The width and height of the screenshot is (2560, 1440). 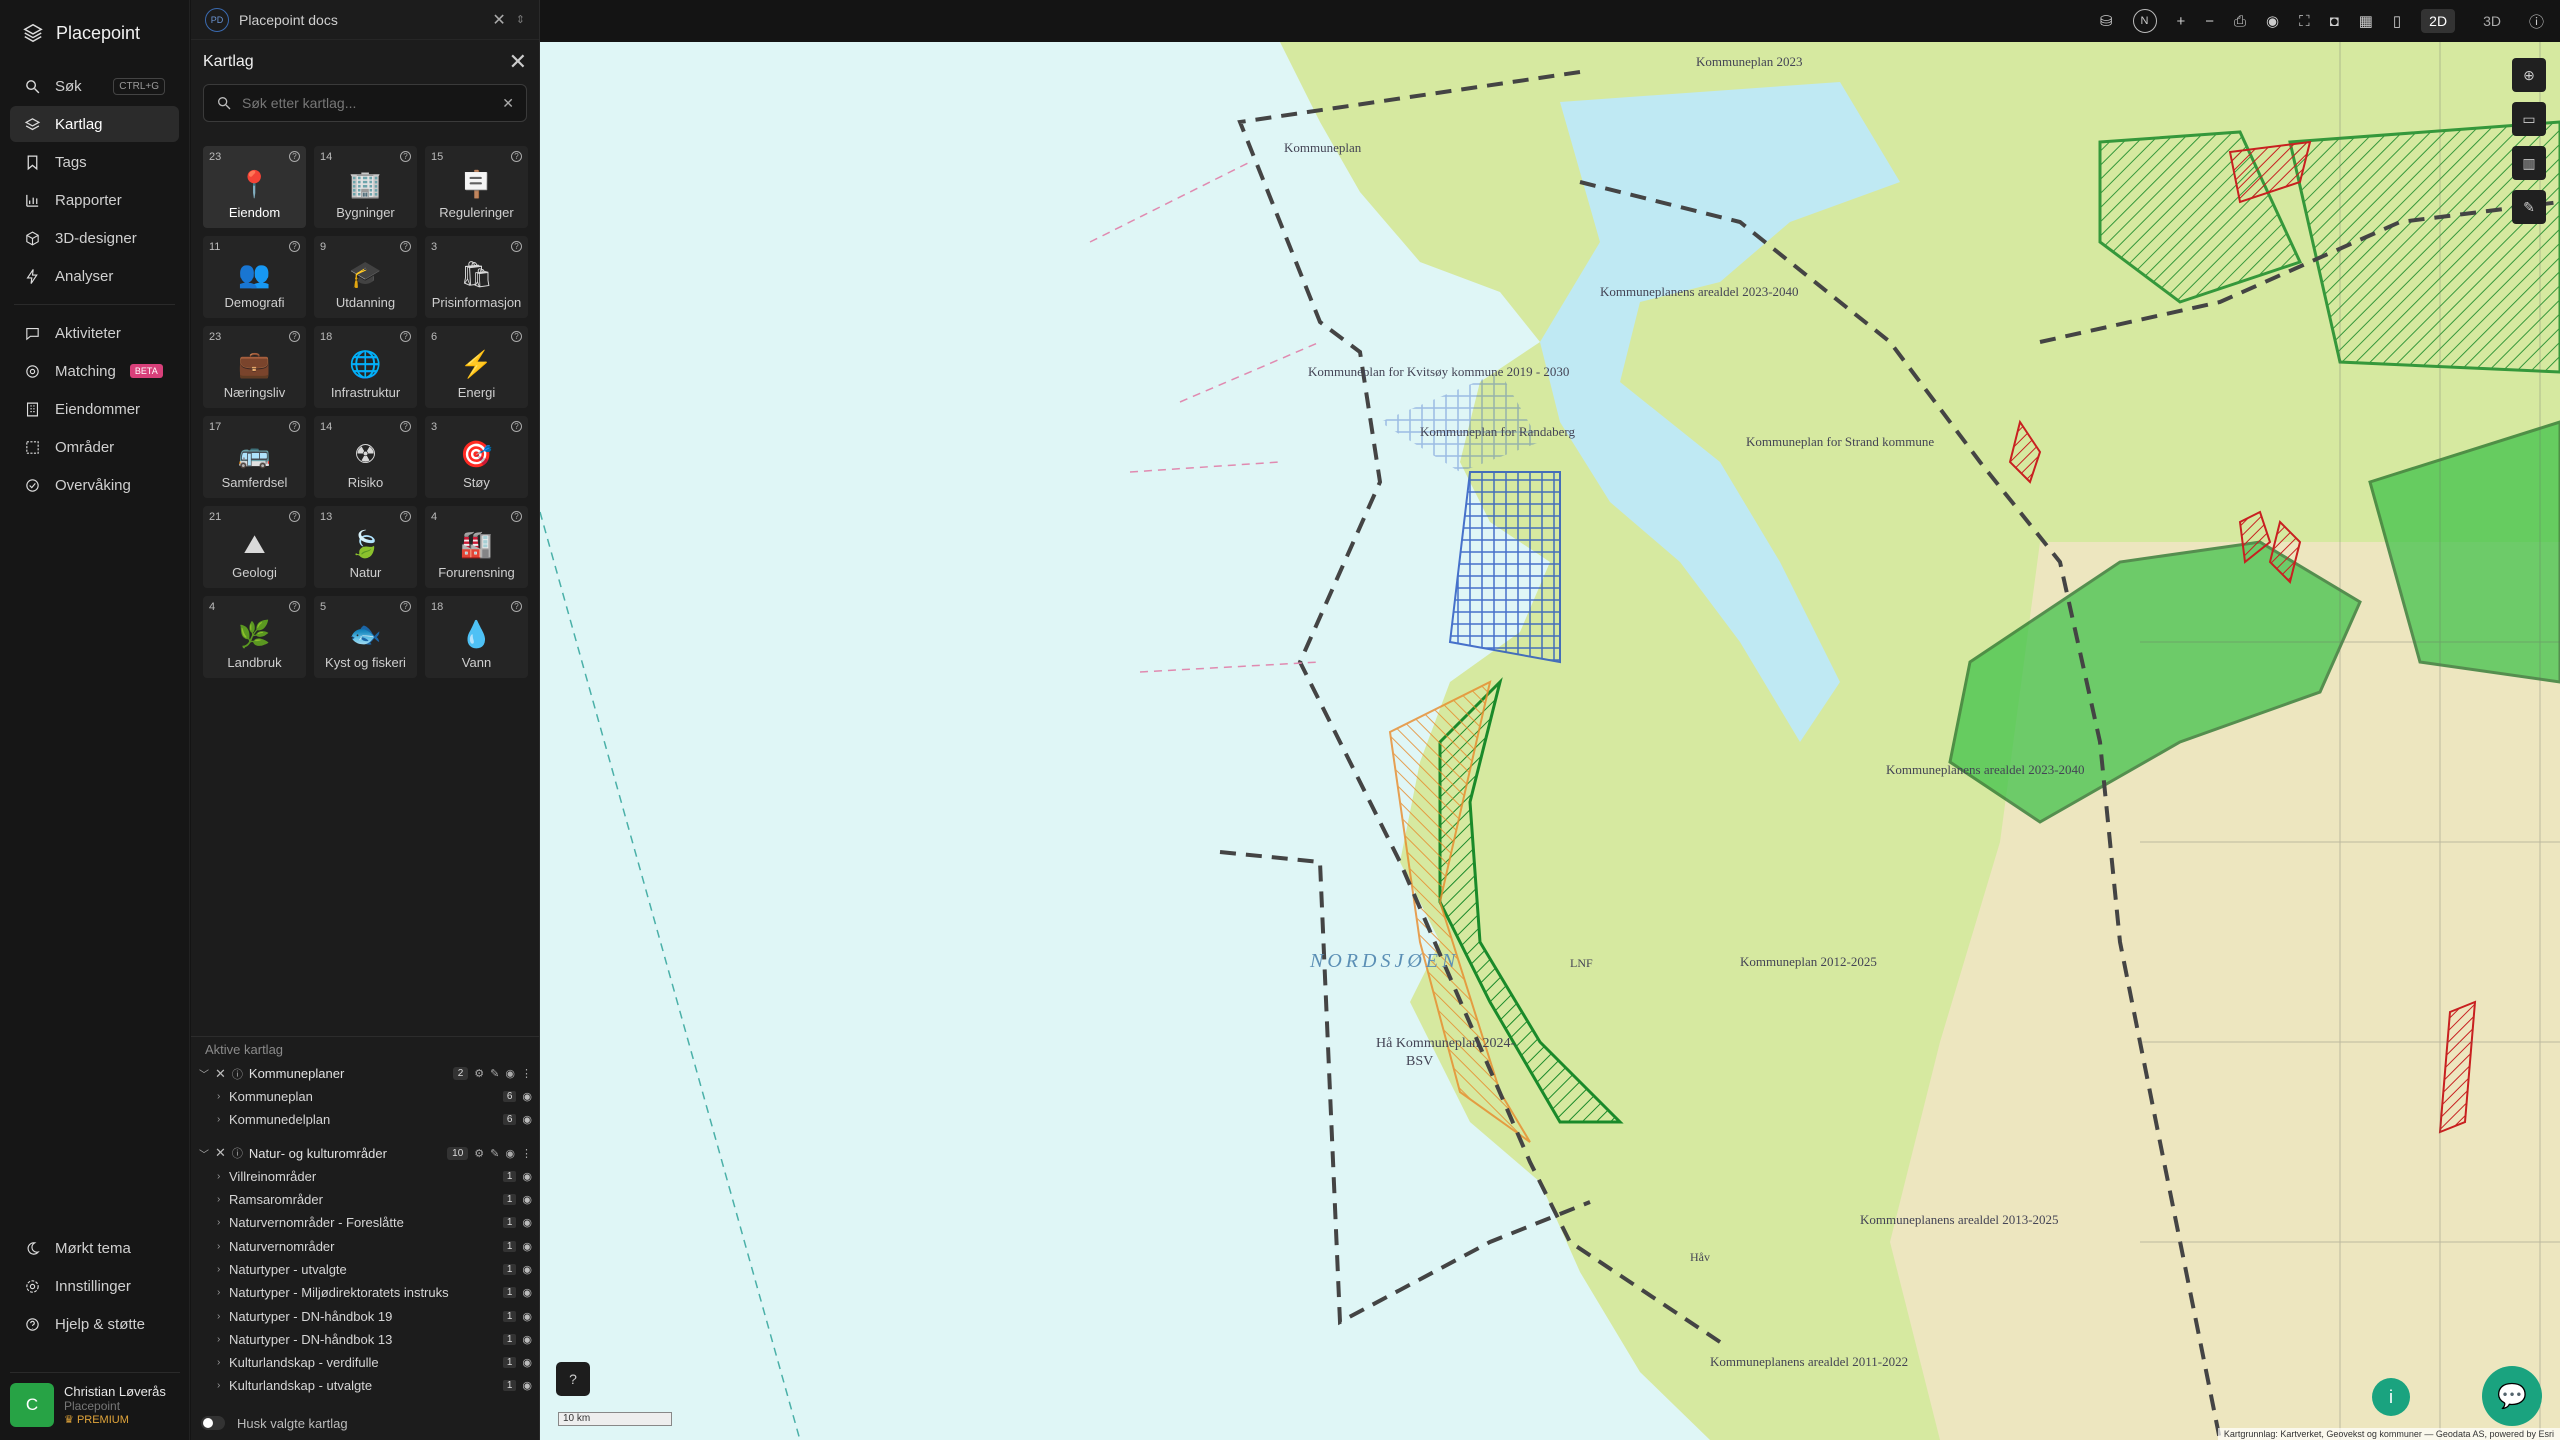 What do you see at coordinates (365, 1073) in the screenshot?
I see `layer-group: ﹀ ✕ ⓘ Kommuneplaner 2 ⚙ ✎ ◉ ⋮` at bounding box center [365, 1073].